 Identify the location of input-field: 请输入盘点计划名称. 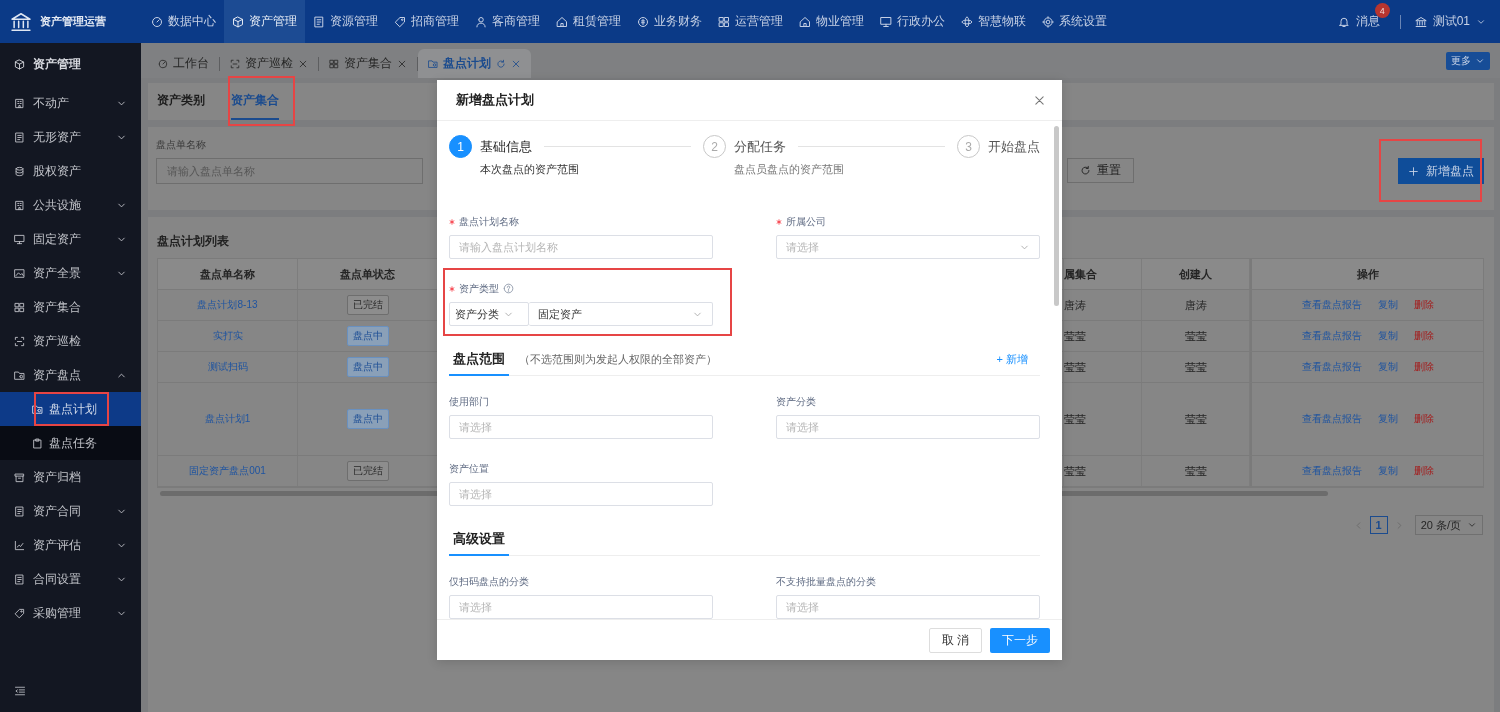
(581, 247).